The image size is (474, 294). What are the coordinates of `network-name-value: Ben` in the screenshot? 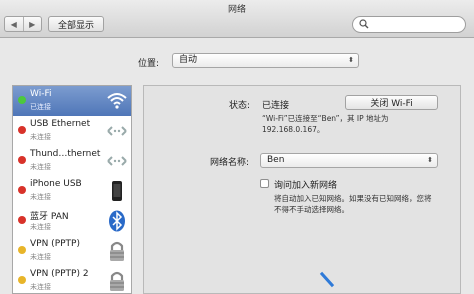 It's located at (276, 160).